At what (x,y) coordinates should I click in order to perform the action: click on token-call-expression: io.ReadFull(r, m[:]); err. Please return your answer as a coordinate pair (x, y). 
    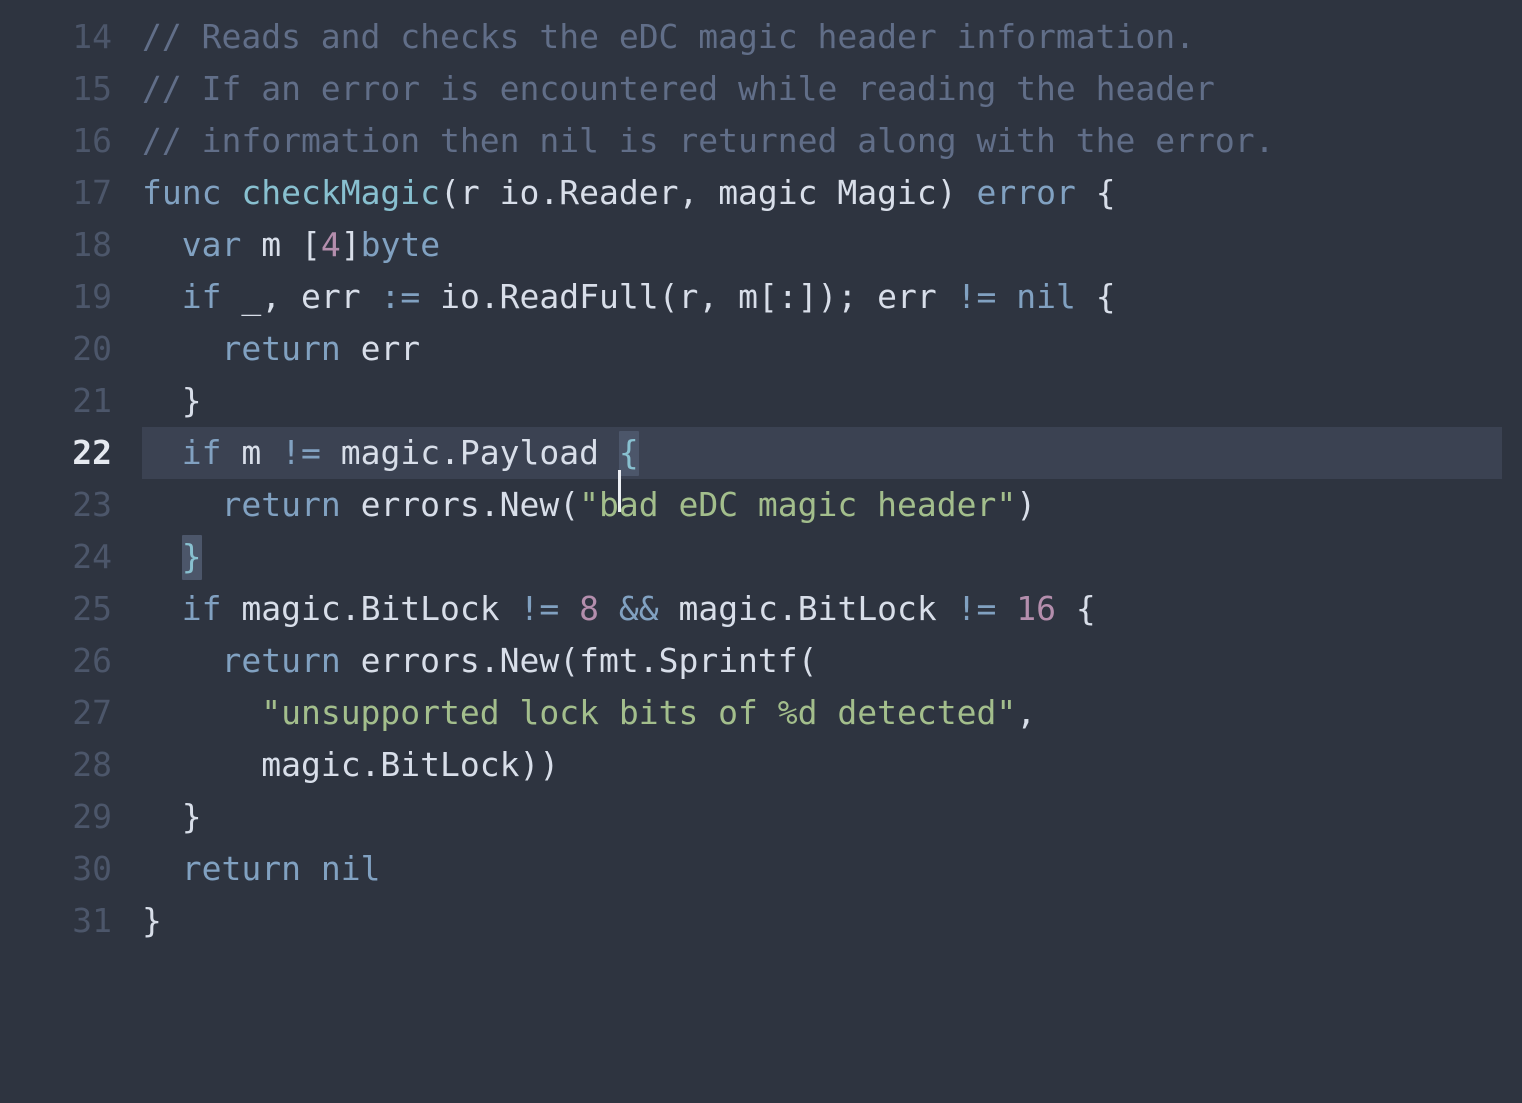
    Looking at the image, I should click on (688, 296).